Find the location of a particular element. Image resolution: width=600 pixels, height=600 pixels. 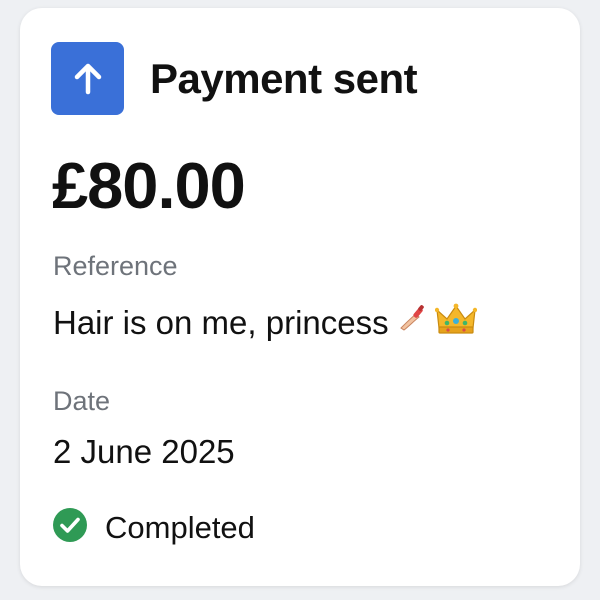

page-title: Payment sent is located at coordinates (284, 78).